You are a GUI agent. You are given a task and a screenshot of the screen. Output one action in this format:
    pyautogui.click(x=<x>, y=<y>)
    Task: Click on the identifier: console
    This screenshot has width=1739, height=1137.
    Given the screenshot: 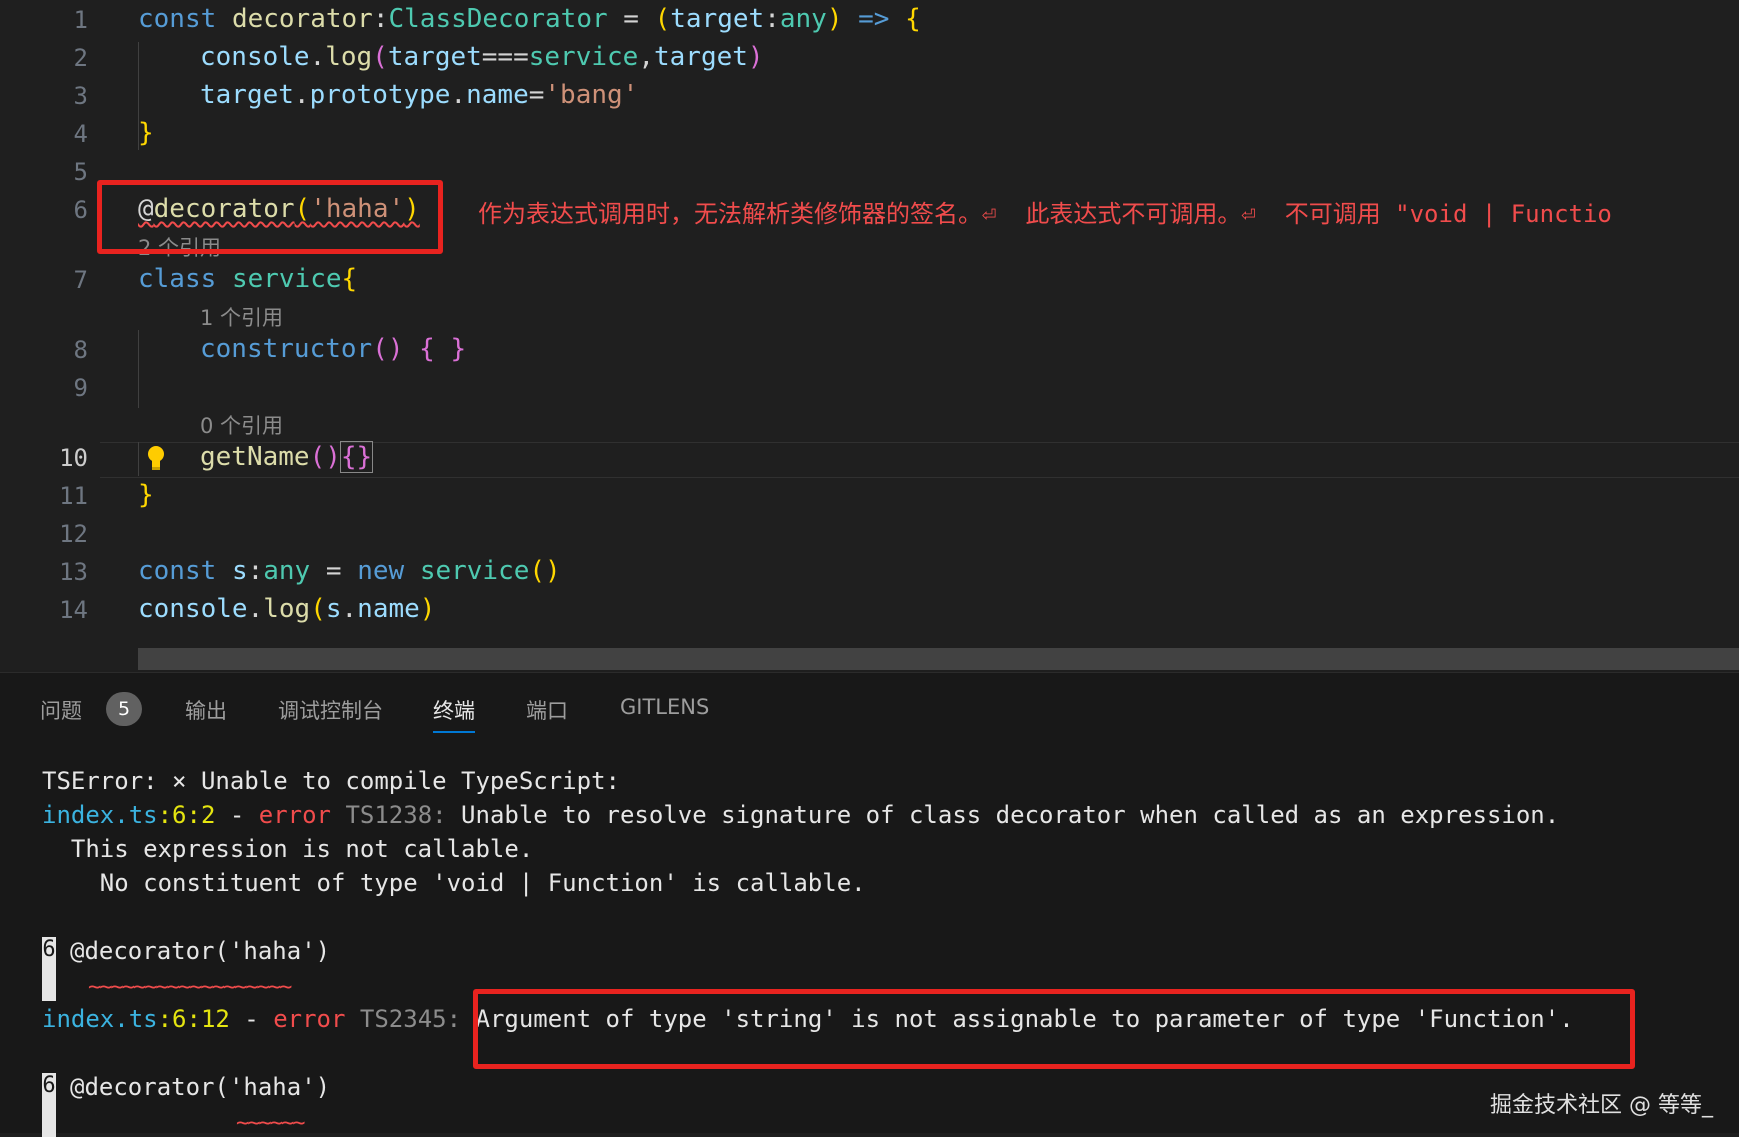 What is the action you would take?
    pyautogui.click(x=255, y=57)
    